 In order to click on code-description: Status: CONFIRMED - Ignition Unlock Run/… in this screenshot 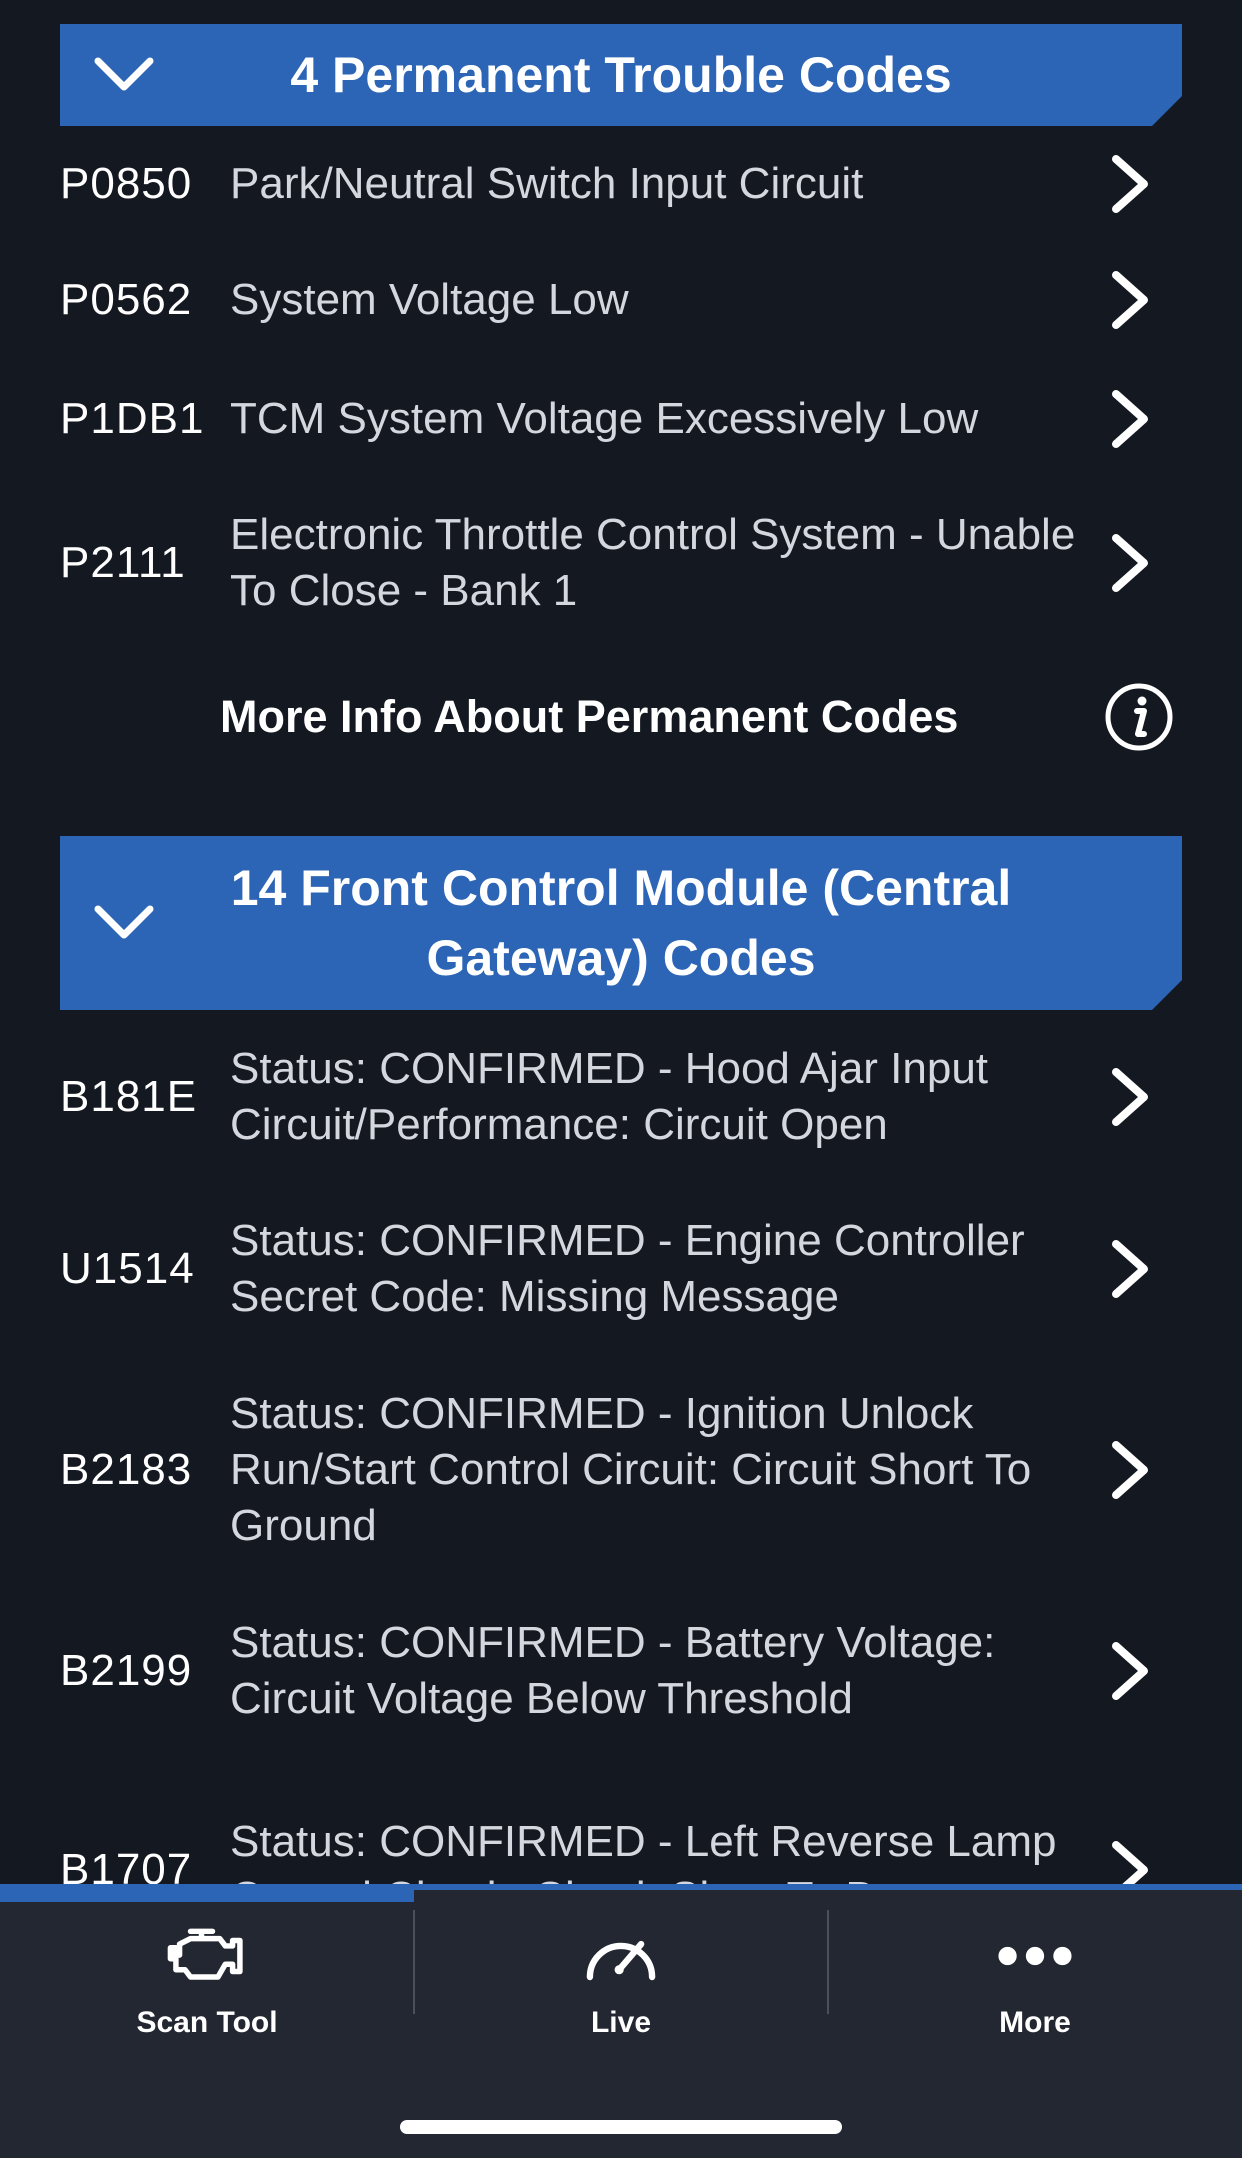, I will do `click(631, 1469)`.